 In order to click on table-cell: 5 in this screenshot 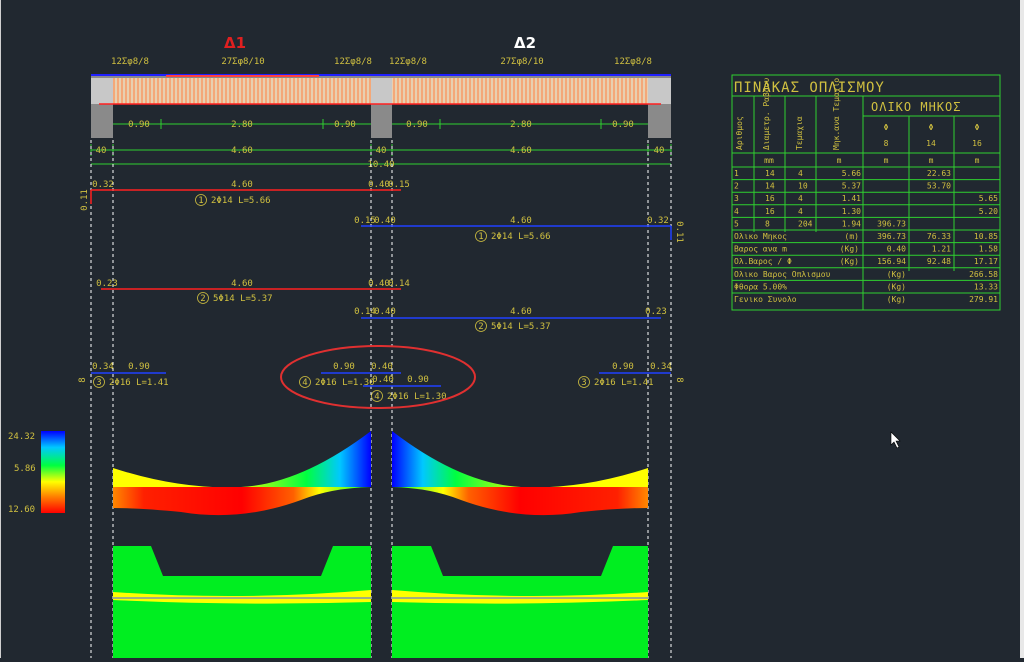, I will do `click(736, 223)`.